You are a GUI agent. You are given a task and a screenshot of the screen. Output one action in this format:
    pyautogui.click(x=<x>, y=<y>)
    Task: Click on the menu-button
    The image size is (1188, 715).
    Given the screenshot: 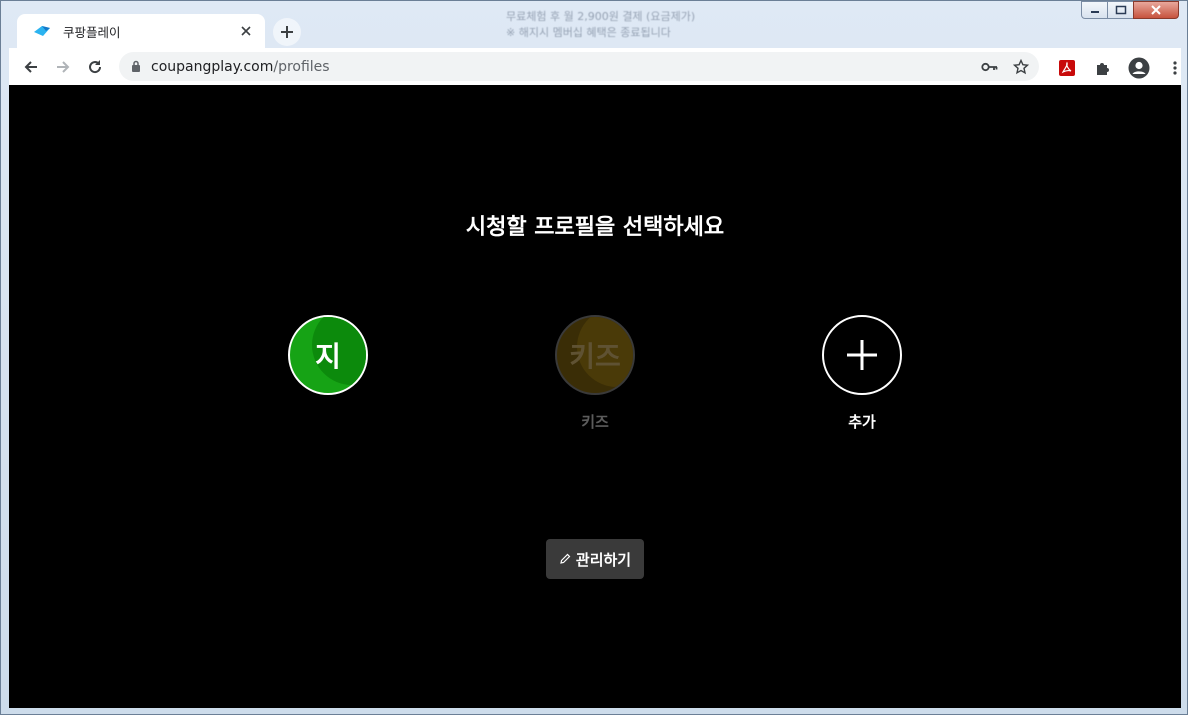 What is the action you would take?
    pyautogui.click(x=1173, y=68)
    